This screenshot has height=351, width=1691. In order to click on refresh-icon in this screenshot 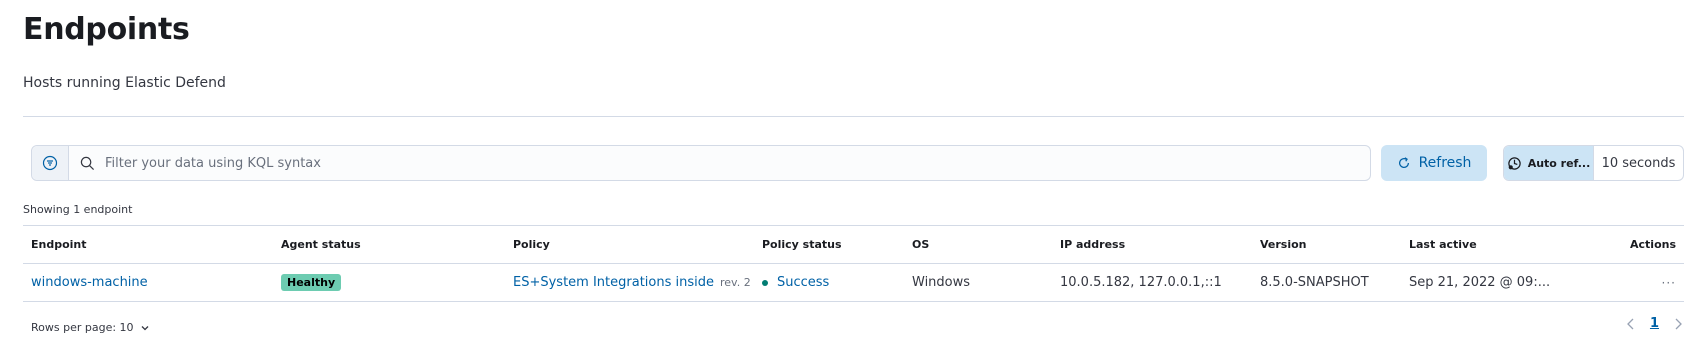, I will do `click(1403, 162)`.